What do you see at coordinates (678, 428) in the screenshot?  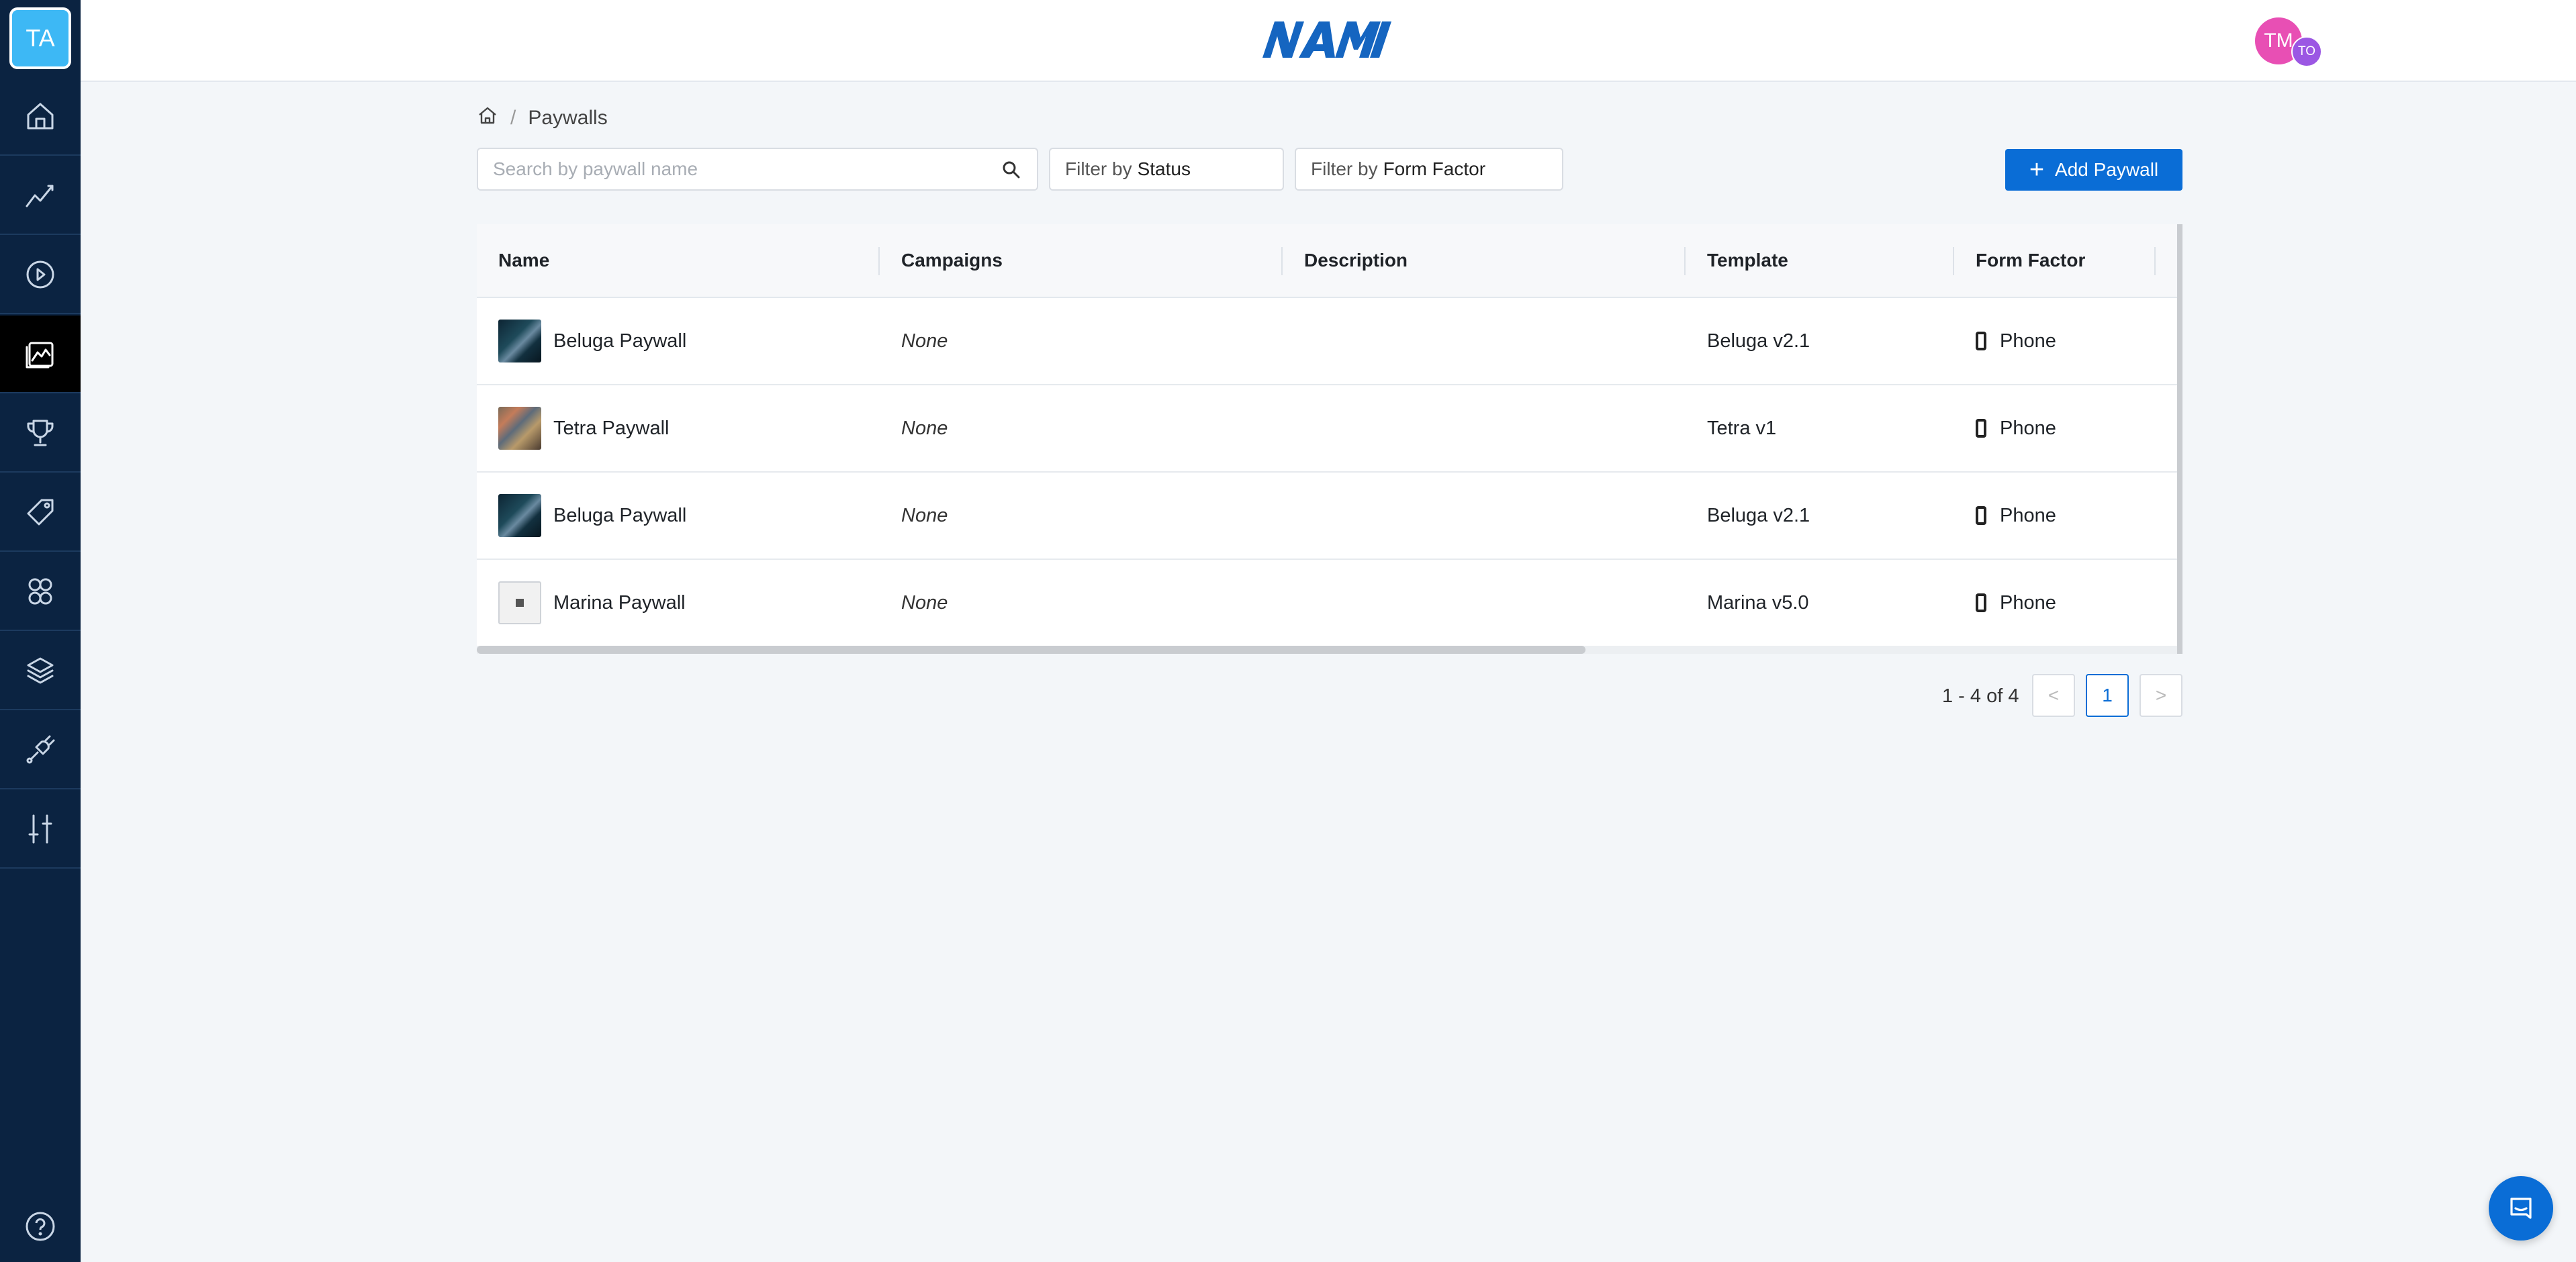 I see `name-cell: Tetra Paywall` at bounding box center [678, 428].